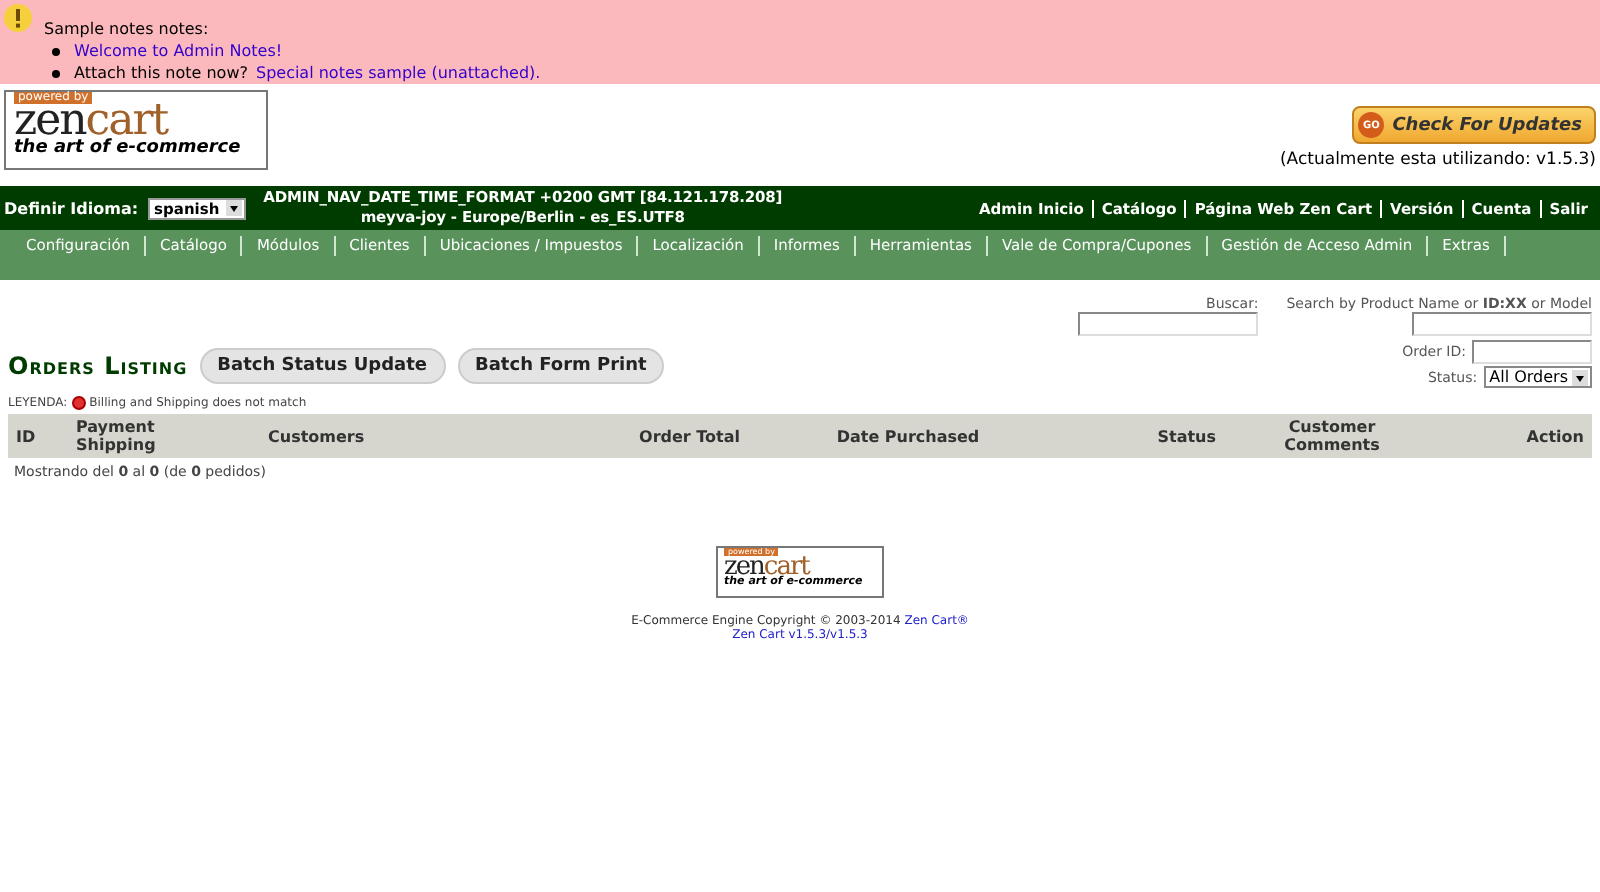 The image size is (1600, 892). I want to click on order-id-field, so click(1532, 352).